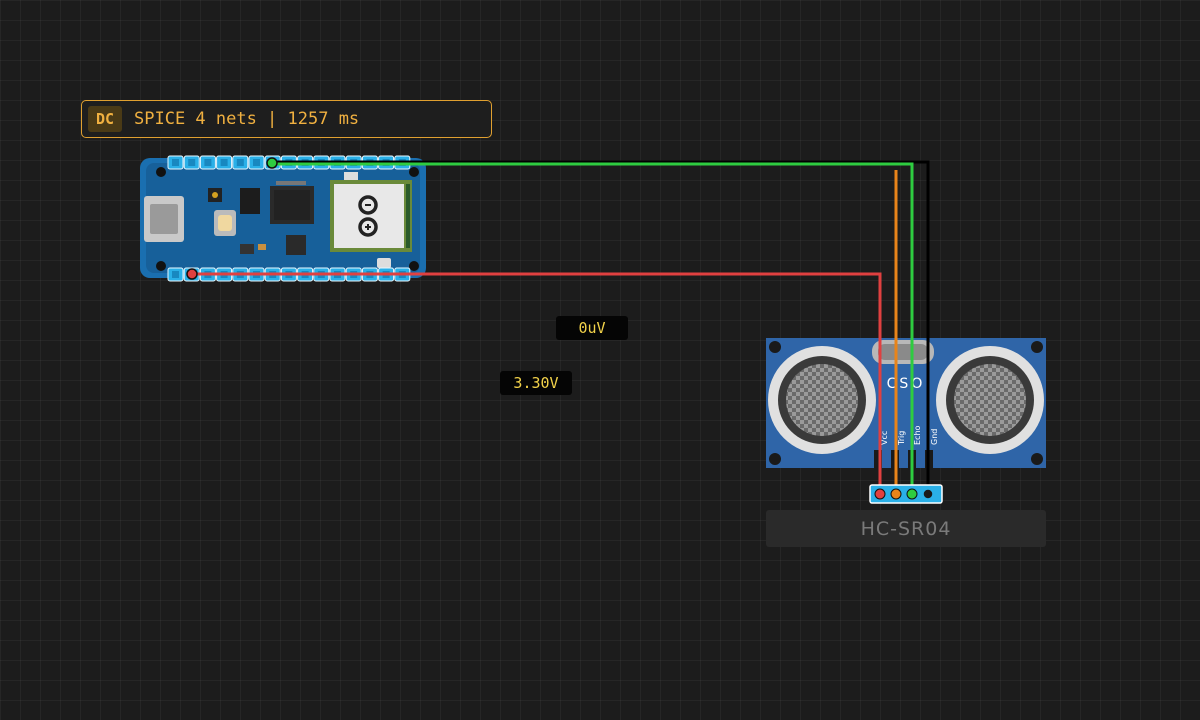 The image size is (1200, 720). I want to click on arduino-pin-signal, so click(272, 163).